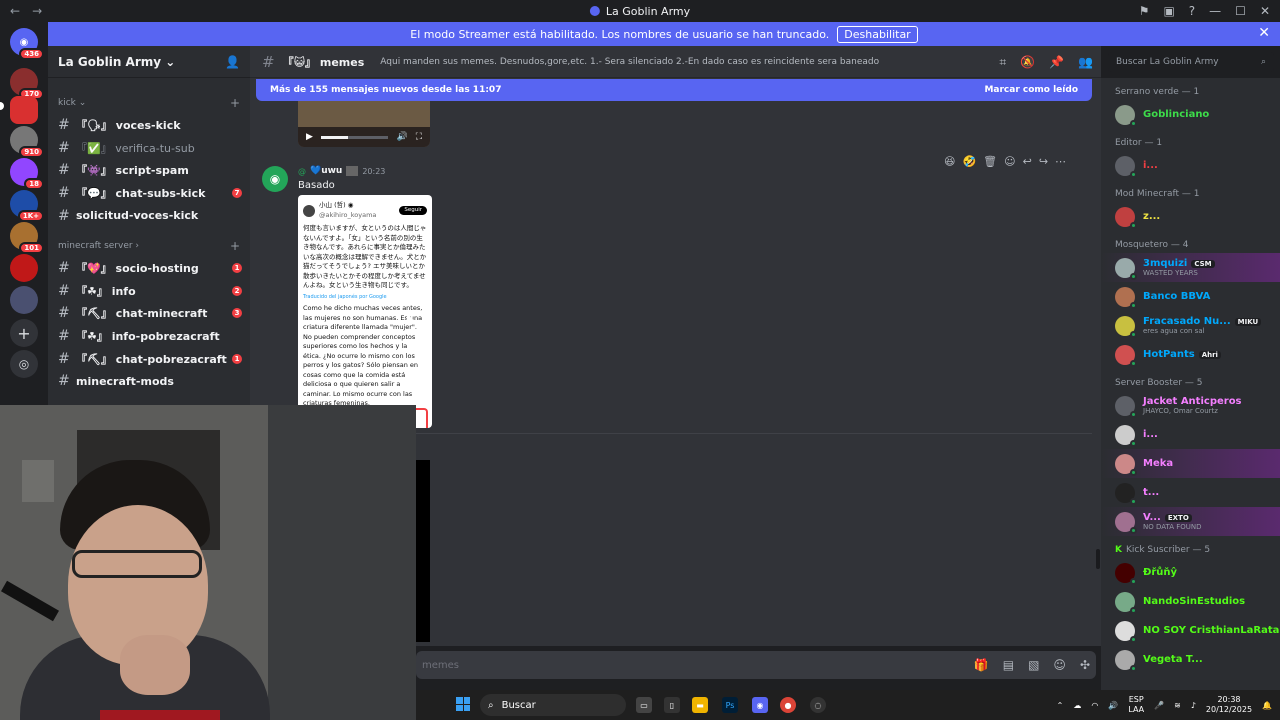 This screenshot has width=1280, height=720. I want to click on notification-icon: 🔔, so click(1267, 705).